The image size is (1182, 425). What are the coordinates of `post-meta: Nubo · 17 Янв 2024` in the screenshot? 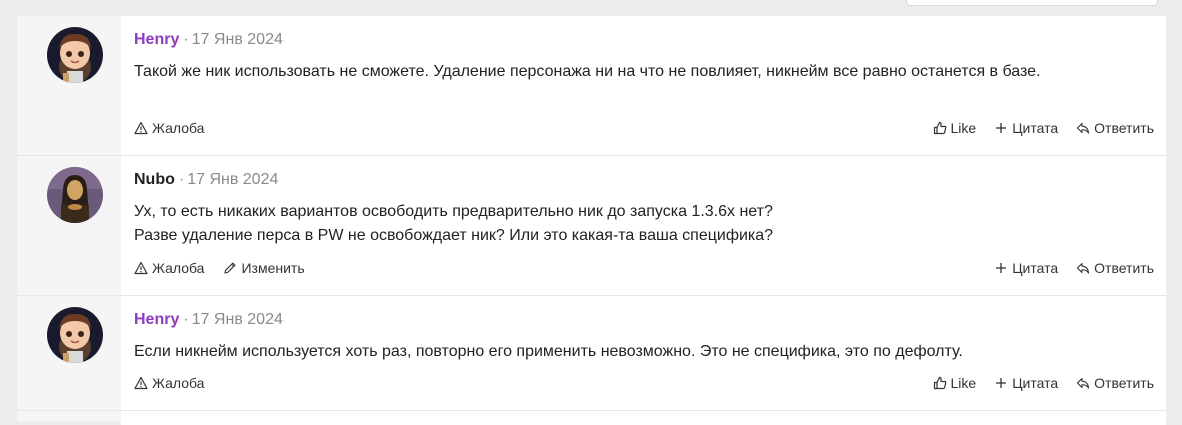 It's located at (644, 180).